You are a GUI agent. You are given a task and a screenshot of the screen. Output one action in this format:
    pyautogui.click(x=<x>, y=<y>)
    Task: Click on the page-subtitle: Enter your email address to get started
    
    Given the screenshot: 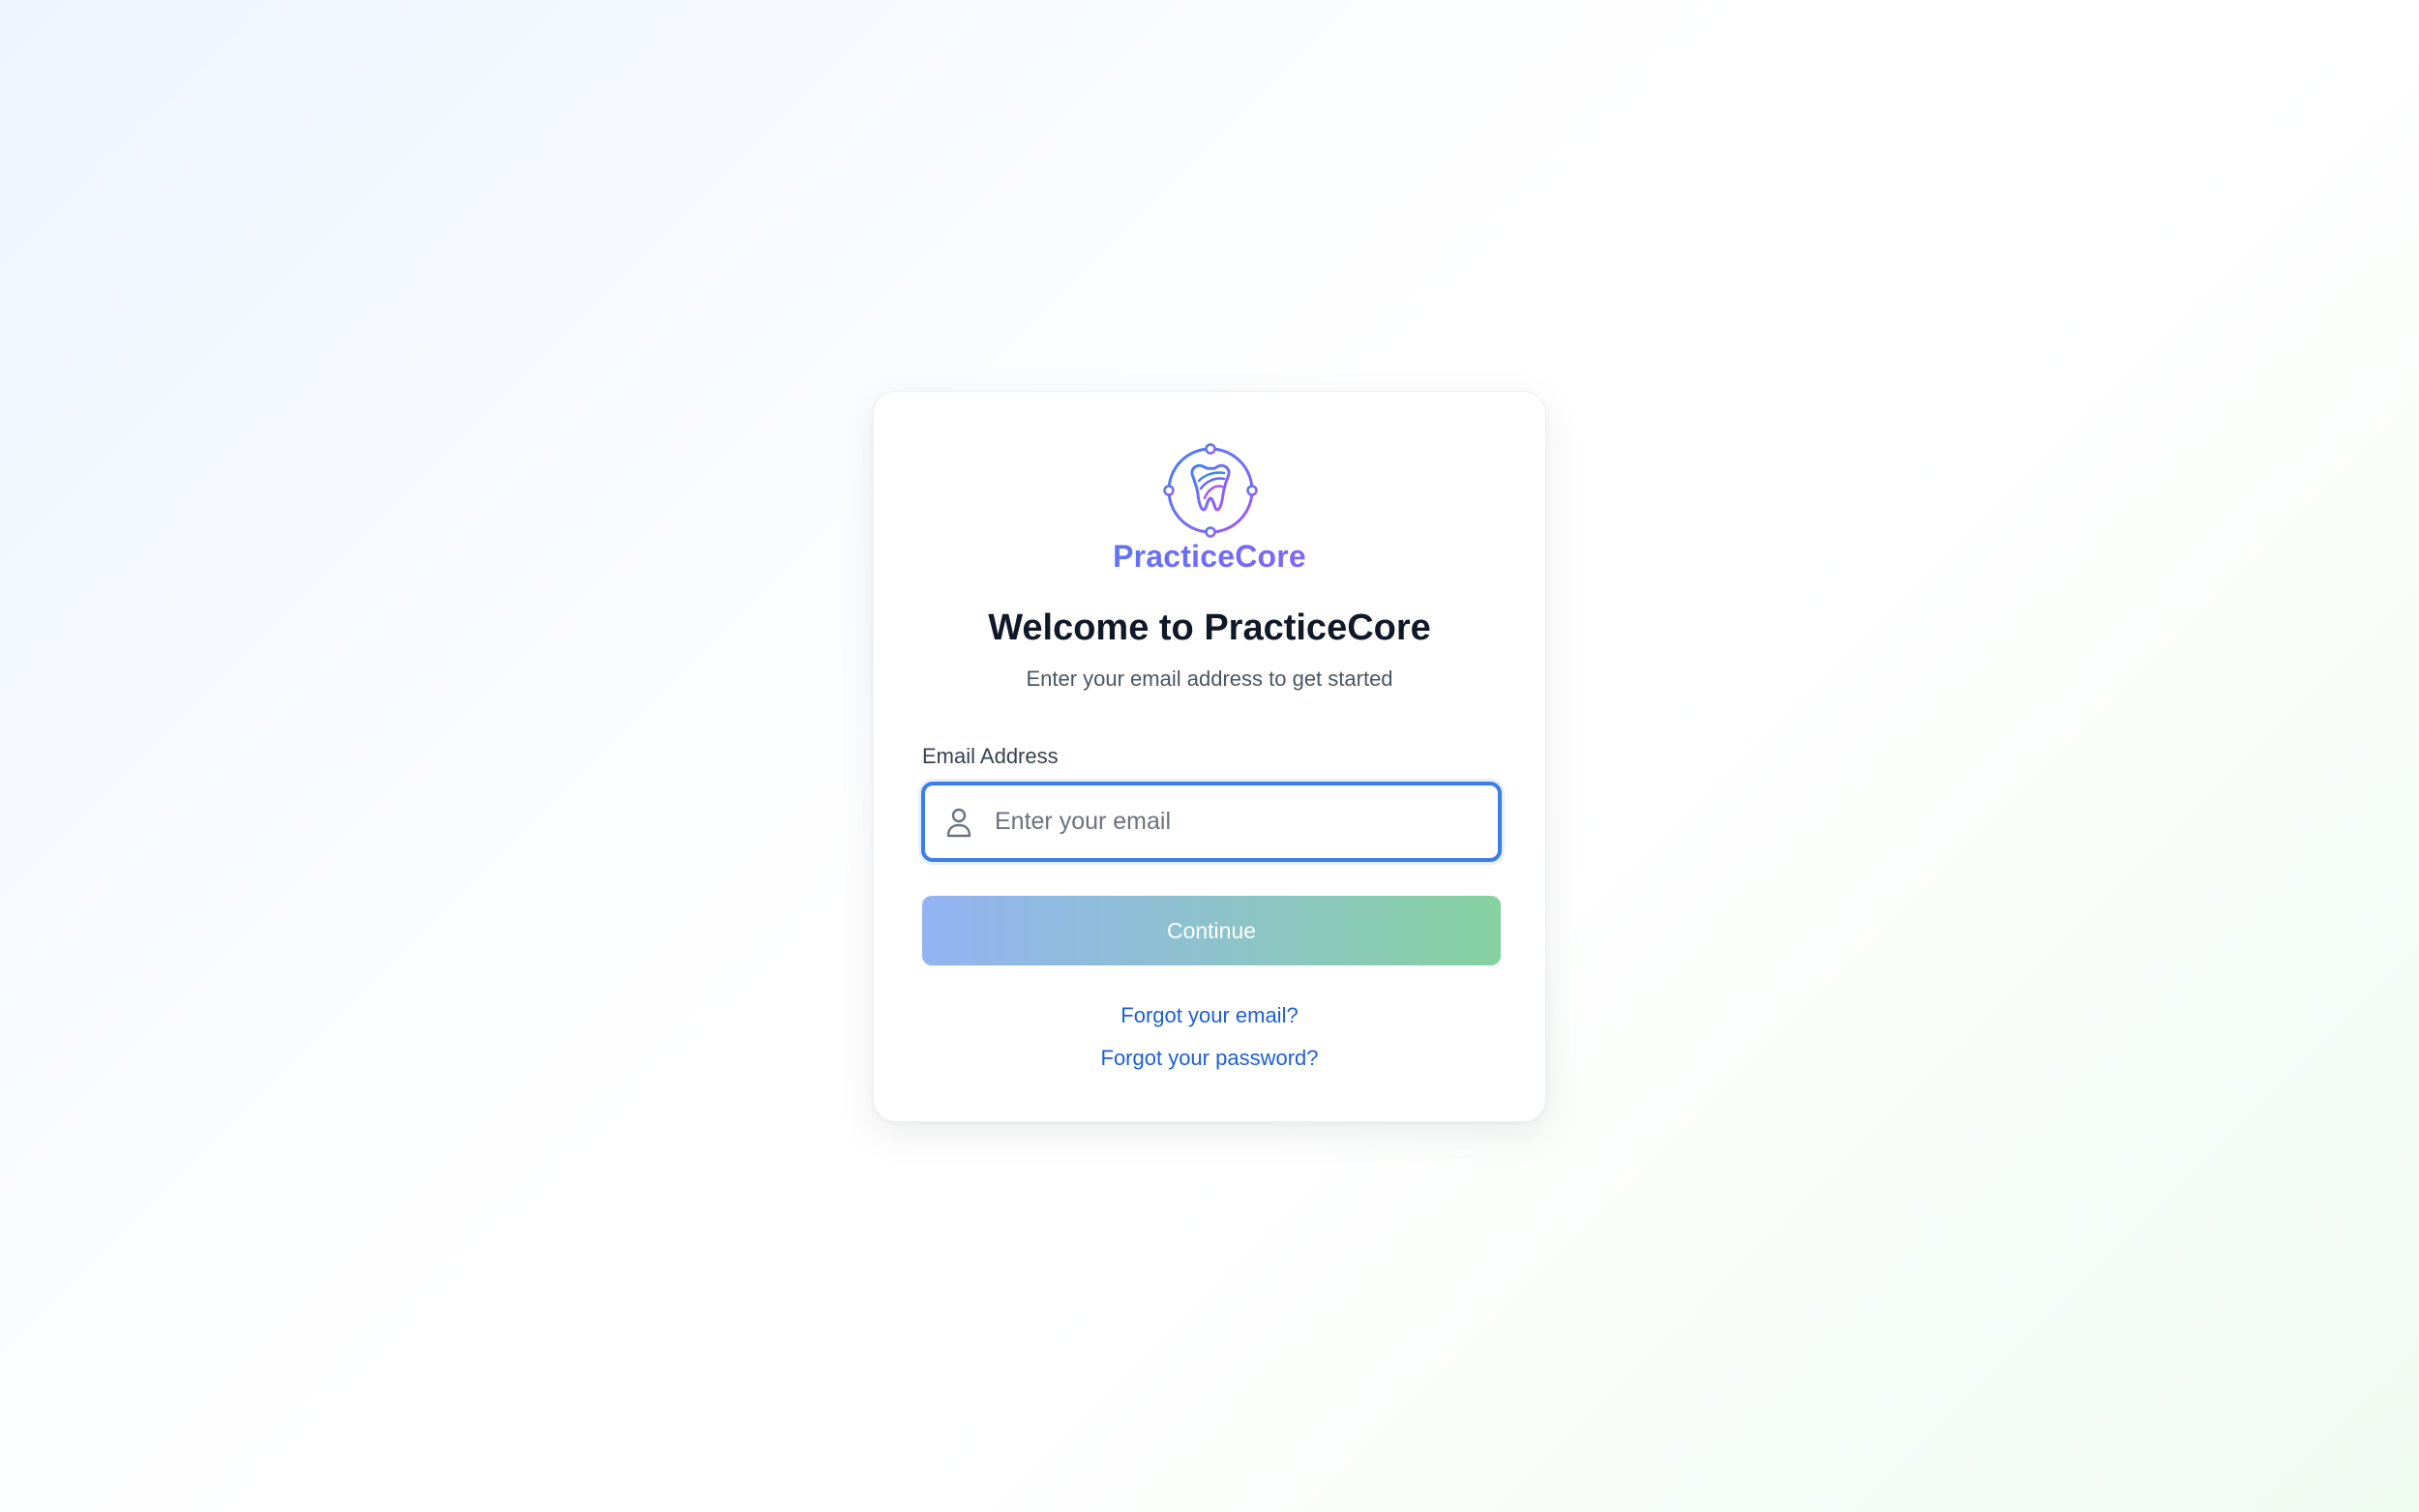 What is the action you would take?
    pyautogui.click(x=1209, y=679)
    